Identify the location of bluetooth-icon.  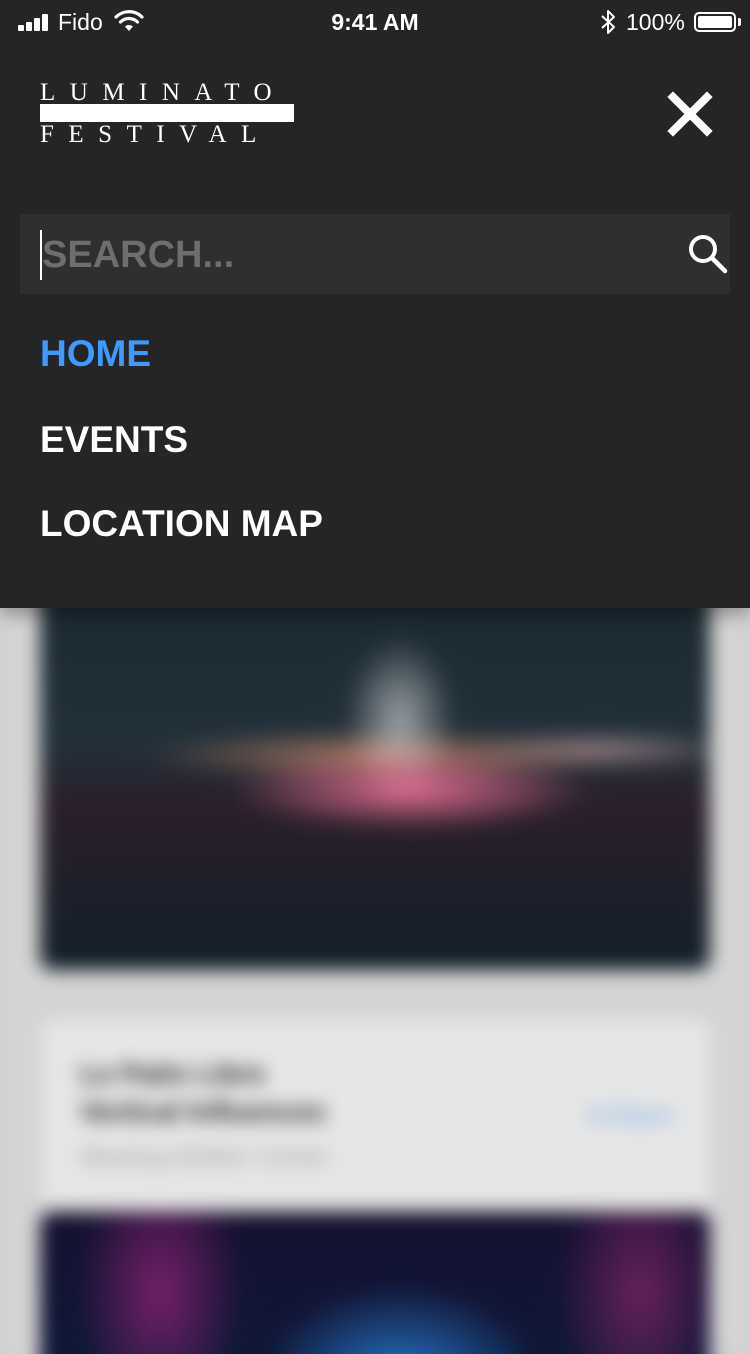
(608, 22).